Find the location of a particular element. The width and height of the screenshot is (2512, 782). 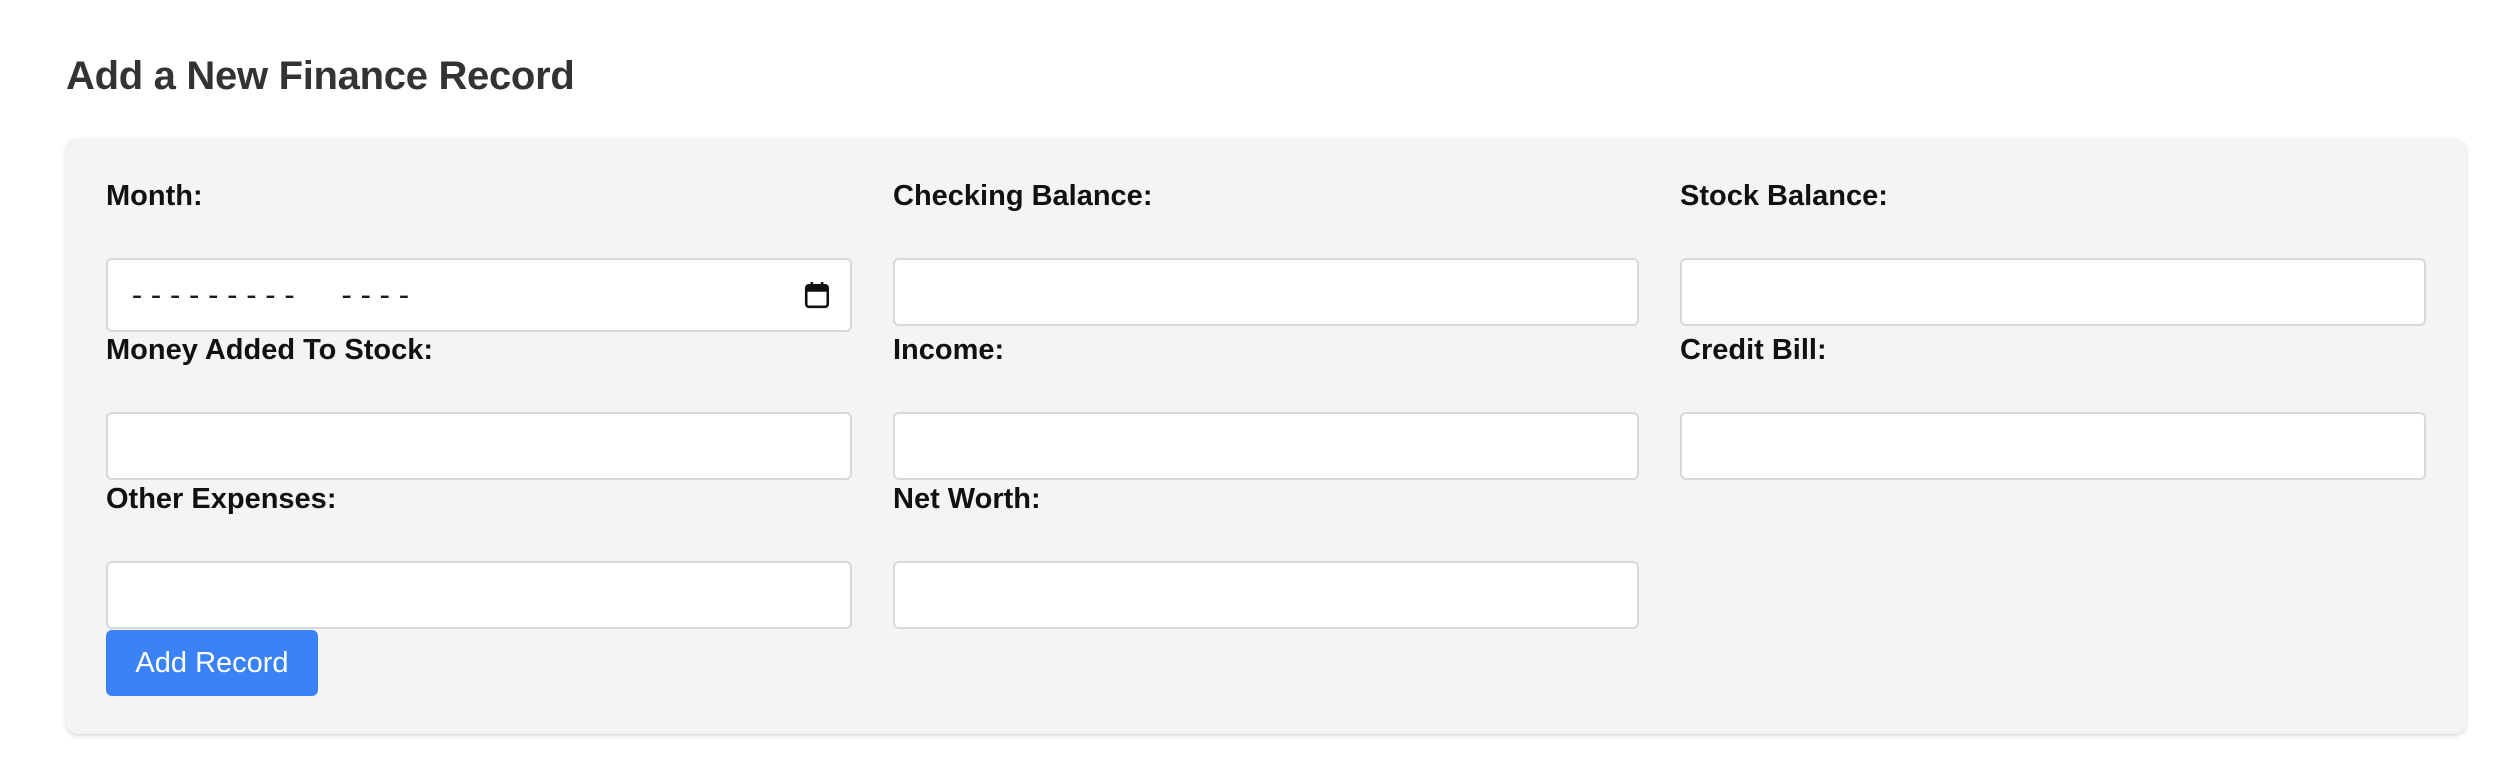

income-label: Income: is located at coordinates (949, 350).